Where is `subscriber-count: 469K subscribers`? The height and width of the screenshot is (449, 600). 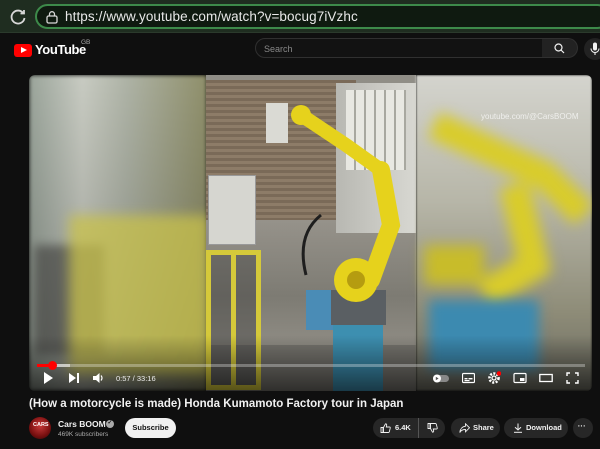
subscriber-count: 469K subscribers is located at coordinates (83, 434).